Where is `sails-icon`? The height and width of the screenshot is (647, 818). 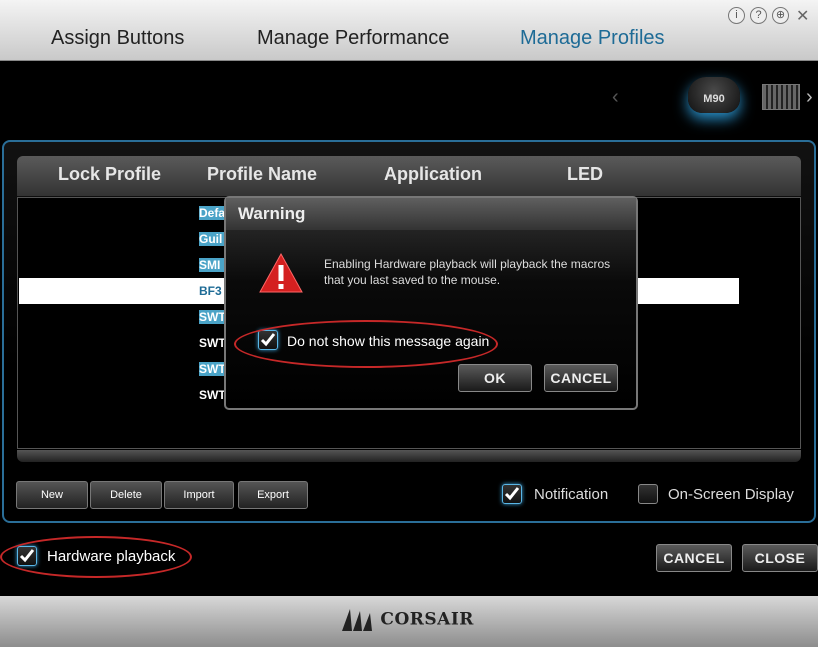
sails-icon is located at coordinates (357, 620).